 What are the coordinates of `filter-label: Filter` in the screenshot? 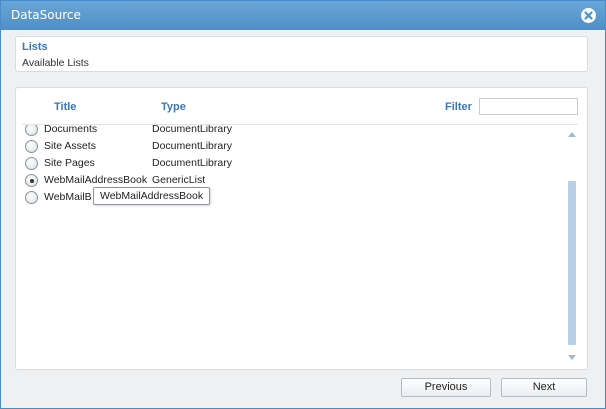 It's located at (458, 107).